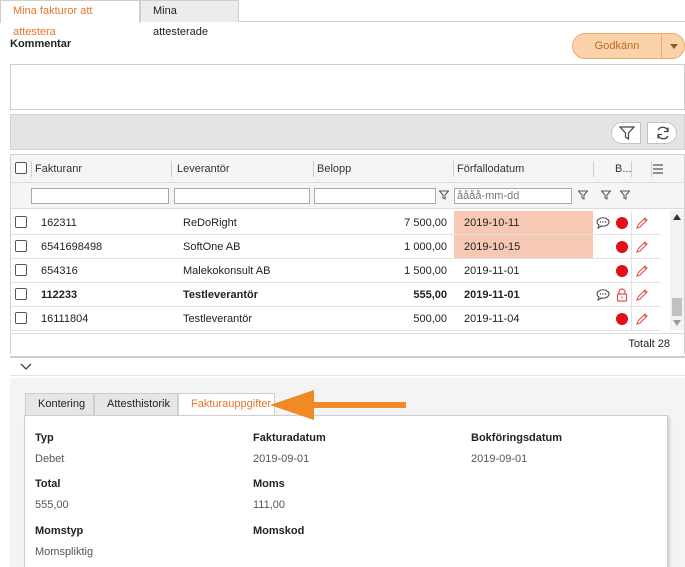 The height and width of the screenshot is (567, 685). I want to click on label-moms: Moms, so click(269, 484).